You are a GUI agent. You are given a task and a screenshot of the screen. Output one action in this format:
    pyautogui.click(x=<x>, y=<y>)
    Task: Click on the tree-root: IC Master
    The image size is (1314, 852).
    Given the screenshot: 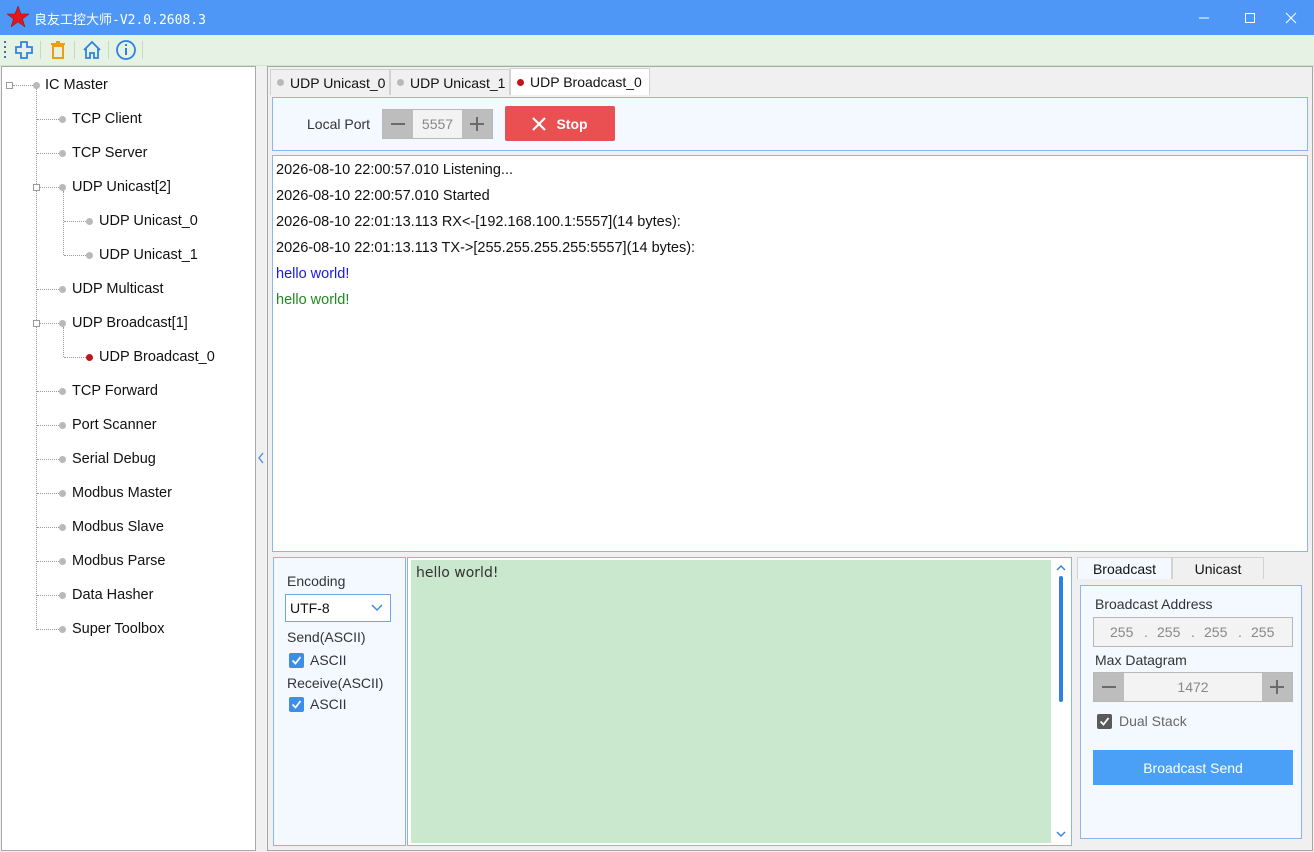 What is the action you would take?
    pyautogui.click(x=76, y=85)
    